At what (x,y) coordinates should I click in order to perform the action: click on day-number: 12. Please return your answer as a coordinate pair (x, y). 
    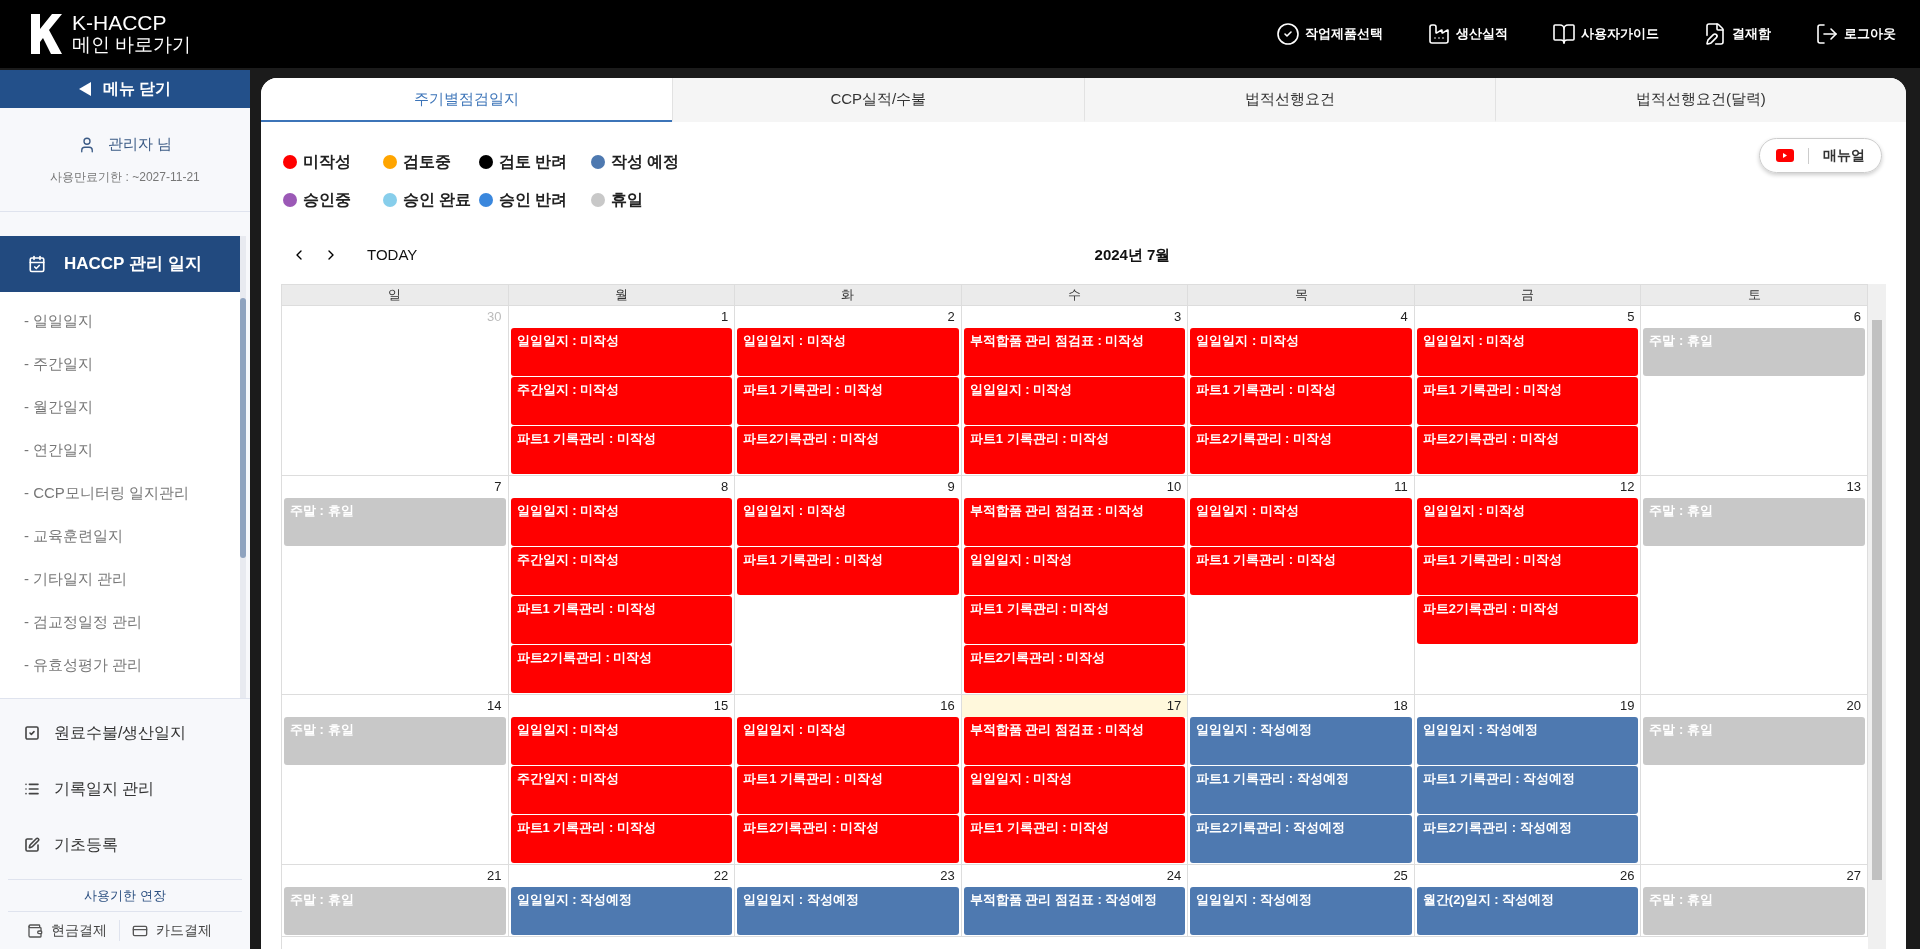
    Looking at the image, I should click on (1627, 487).